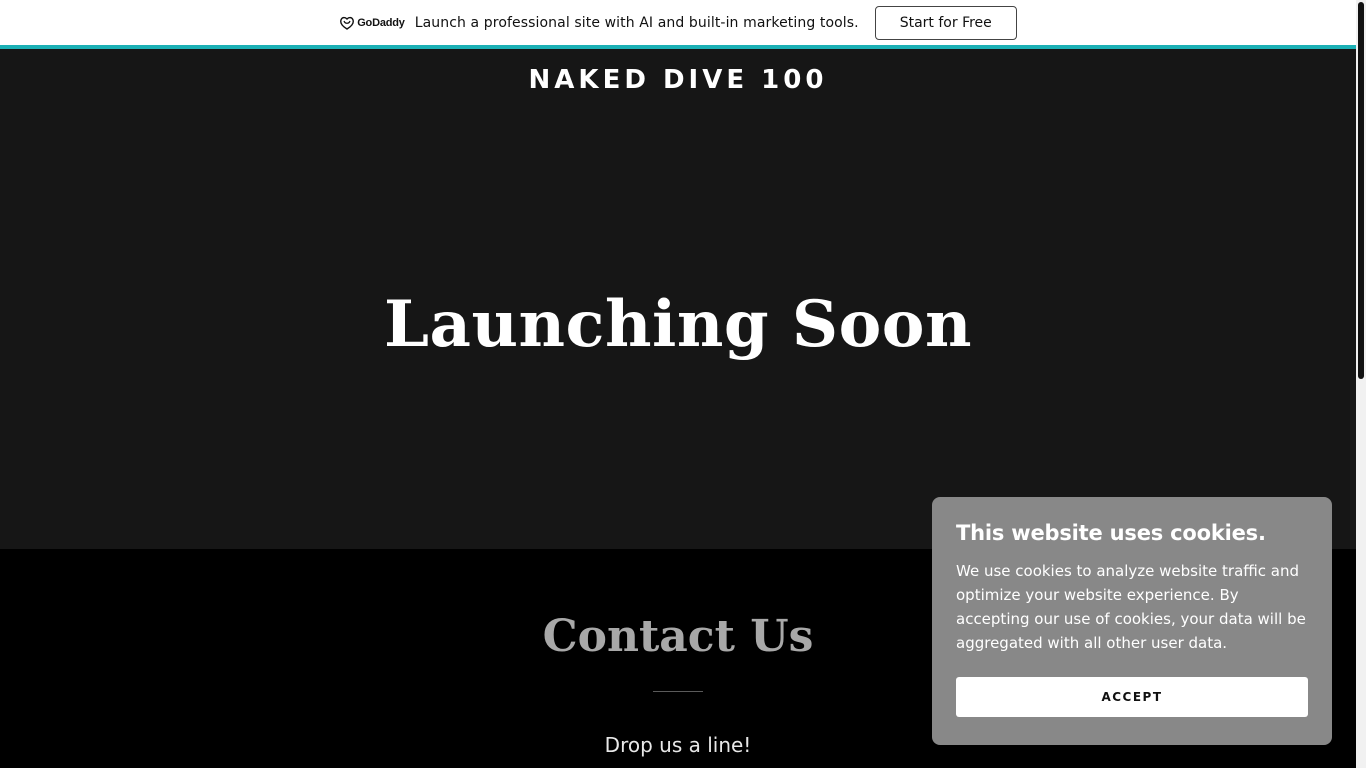  What do you see at coordinates (678, 80) in the screenshot?
I see `site-title: NAKED DIVE 100` at bounding box center [678, 80].